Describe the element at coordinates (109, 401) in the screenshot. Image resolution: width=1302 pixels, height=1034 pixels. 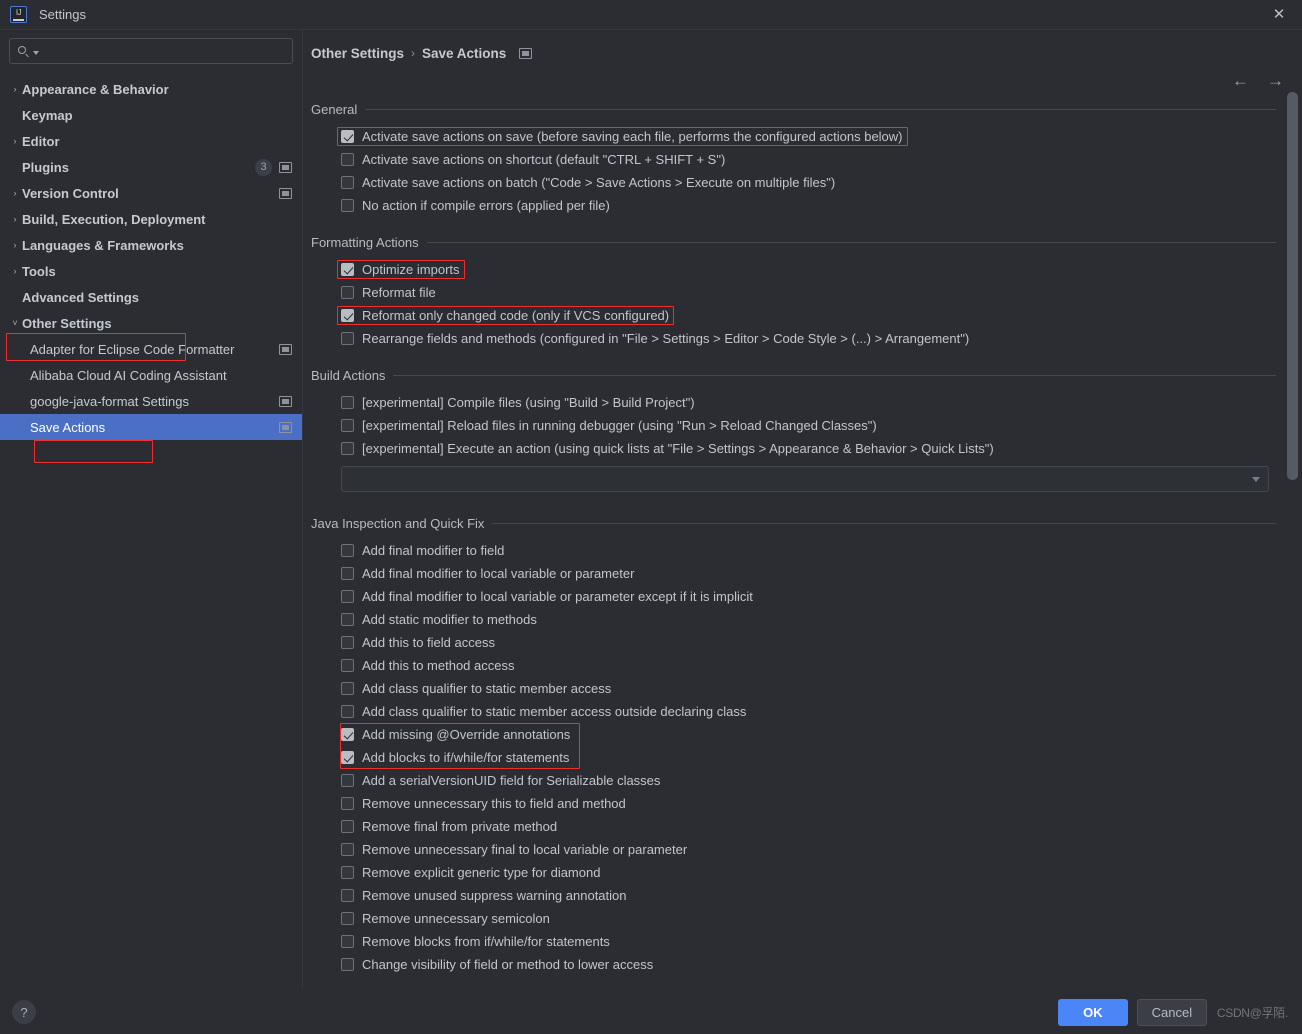
I see `sidebar-item-label: google-java-format Settings` at that location.